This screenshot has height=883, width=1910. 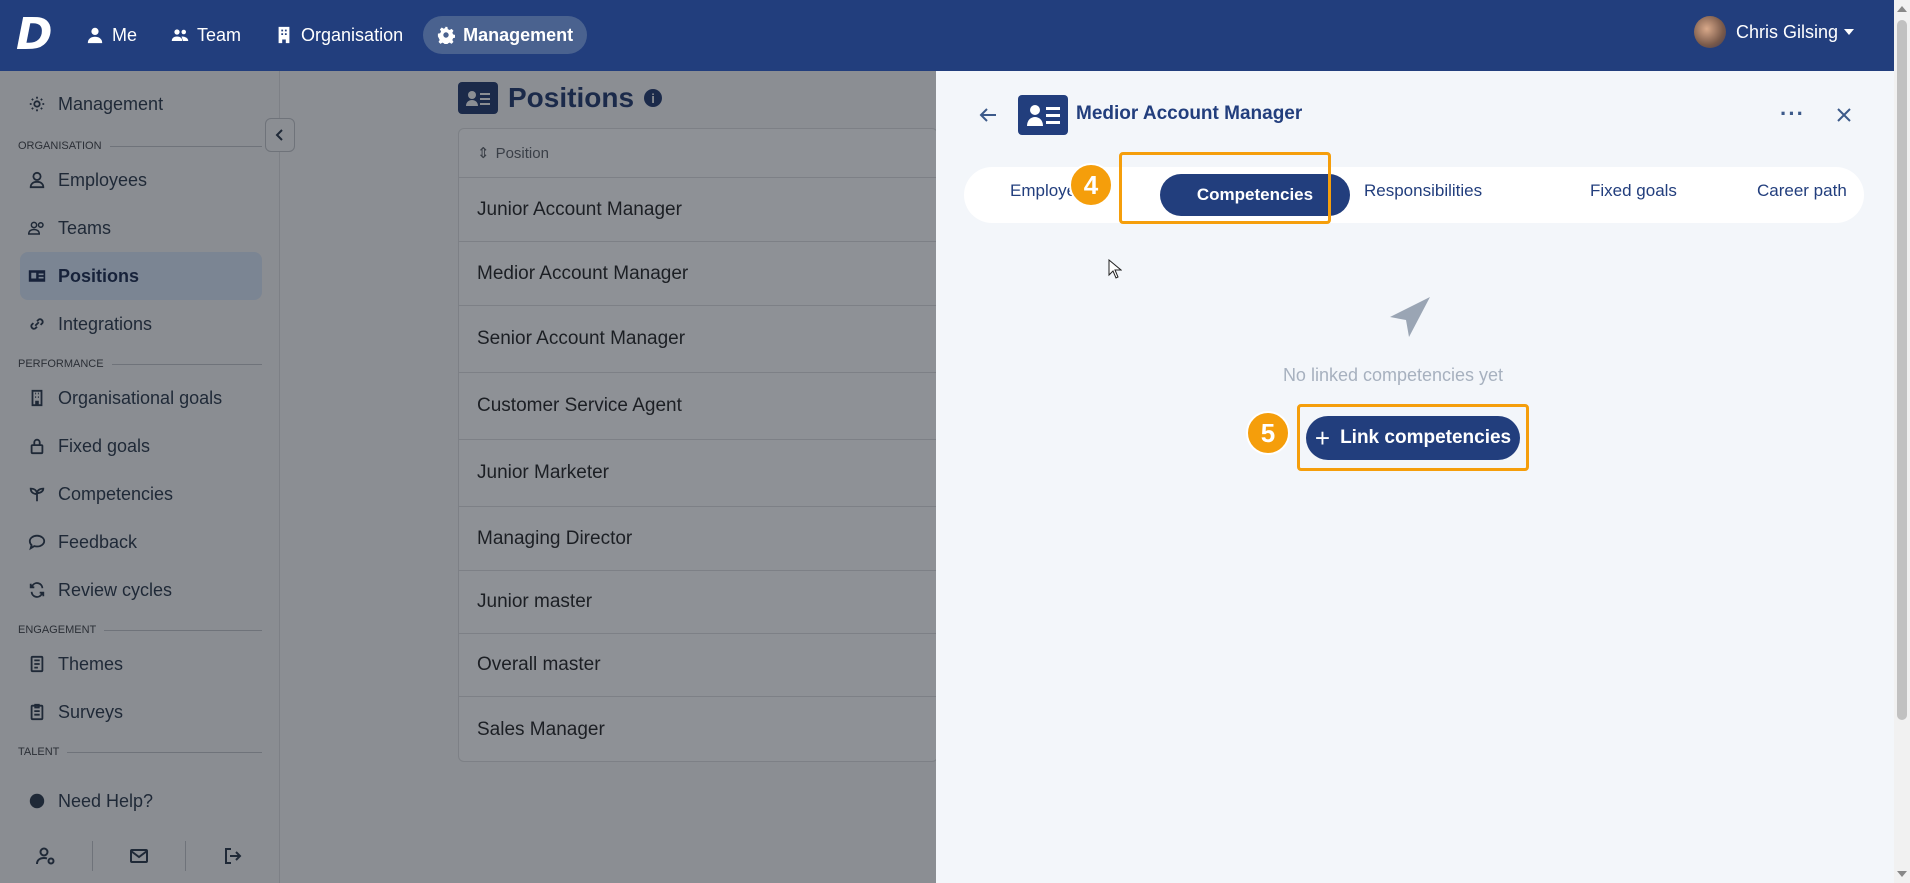 I want to click on need-help-link: Need Help?, so click(x=141, y=801).